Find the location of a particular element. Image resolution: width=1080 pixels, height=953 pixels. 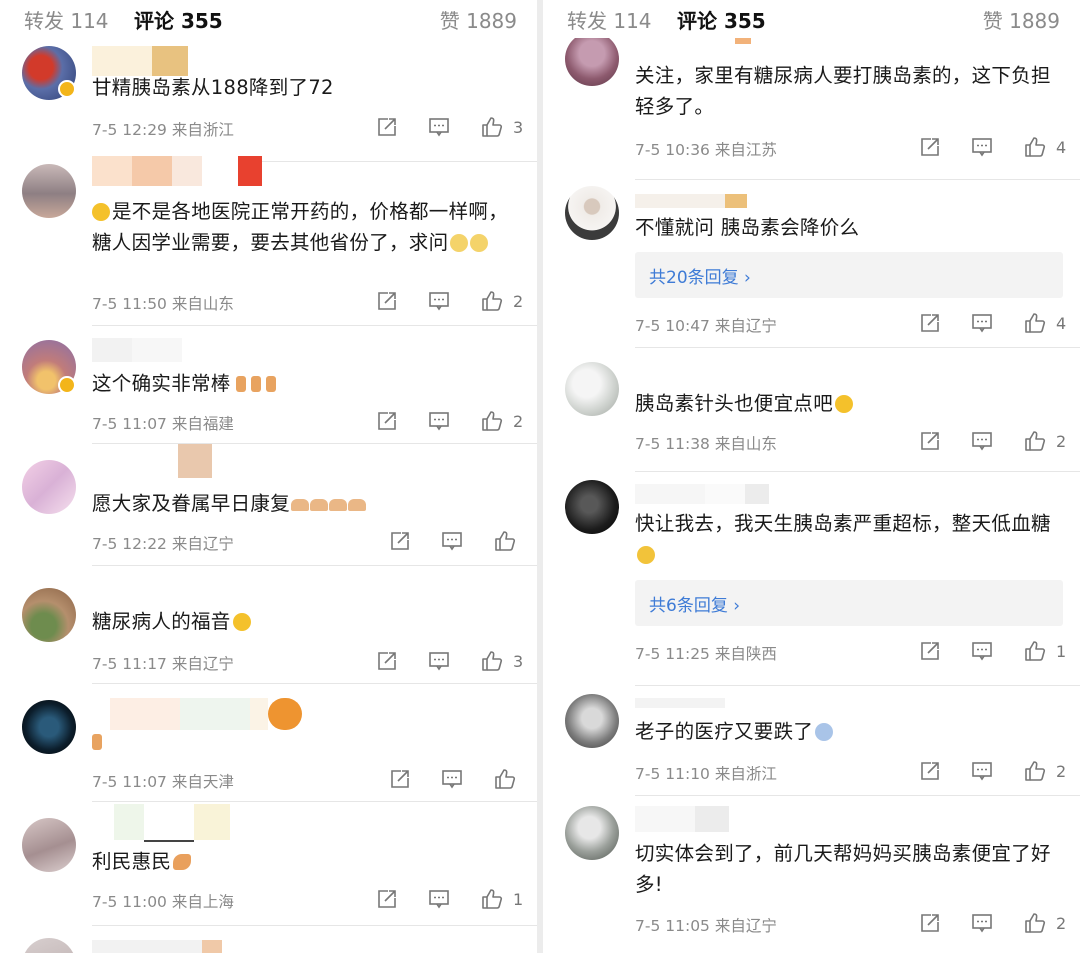

view-replies-link: 共6条回复 › is located at coordinates (849, 603).